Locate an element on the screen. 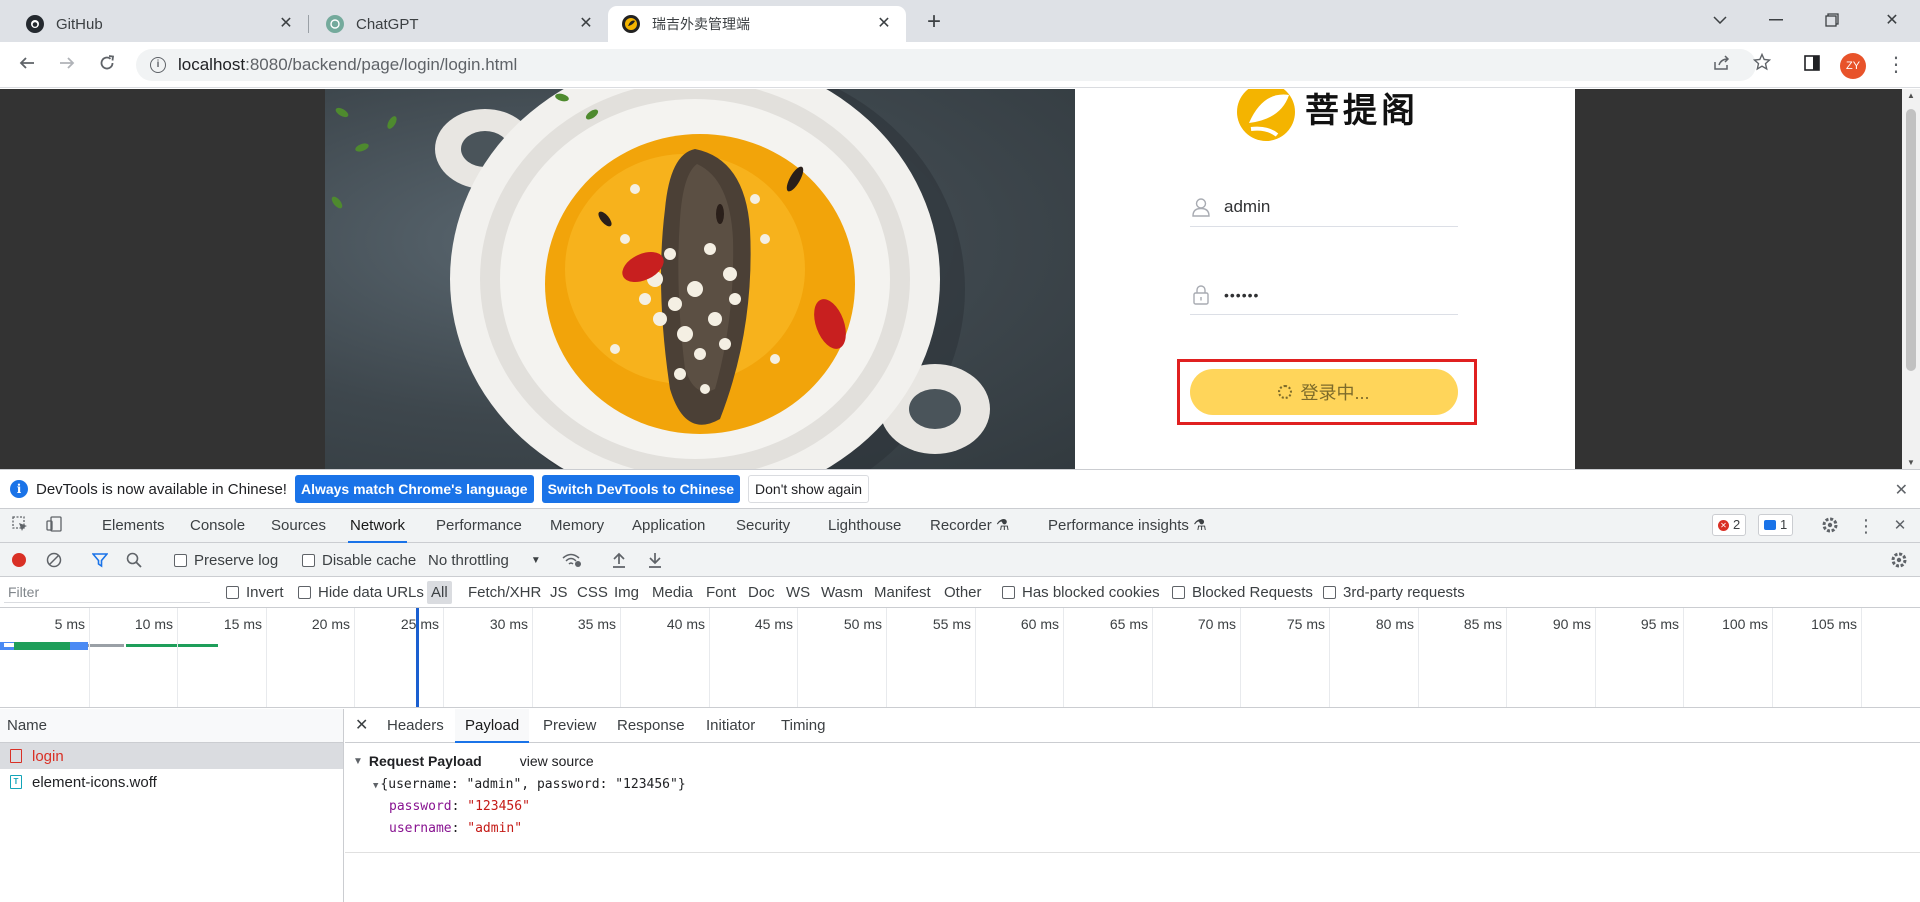 The image size is (1920, 902). messages-badge: 1 is located at coordinates (1776, 525).